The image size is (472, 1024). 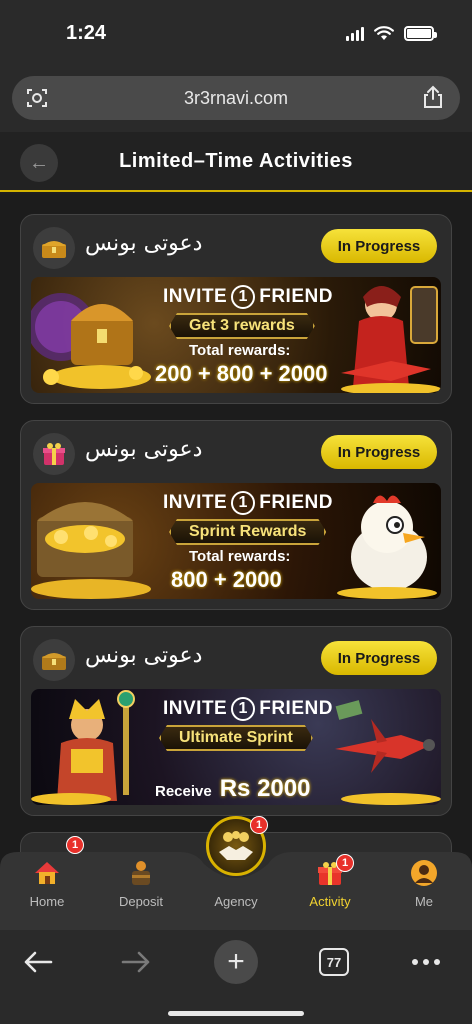 I want to click on piggy-bank-icon, so click(x=141, y=873).